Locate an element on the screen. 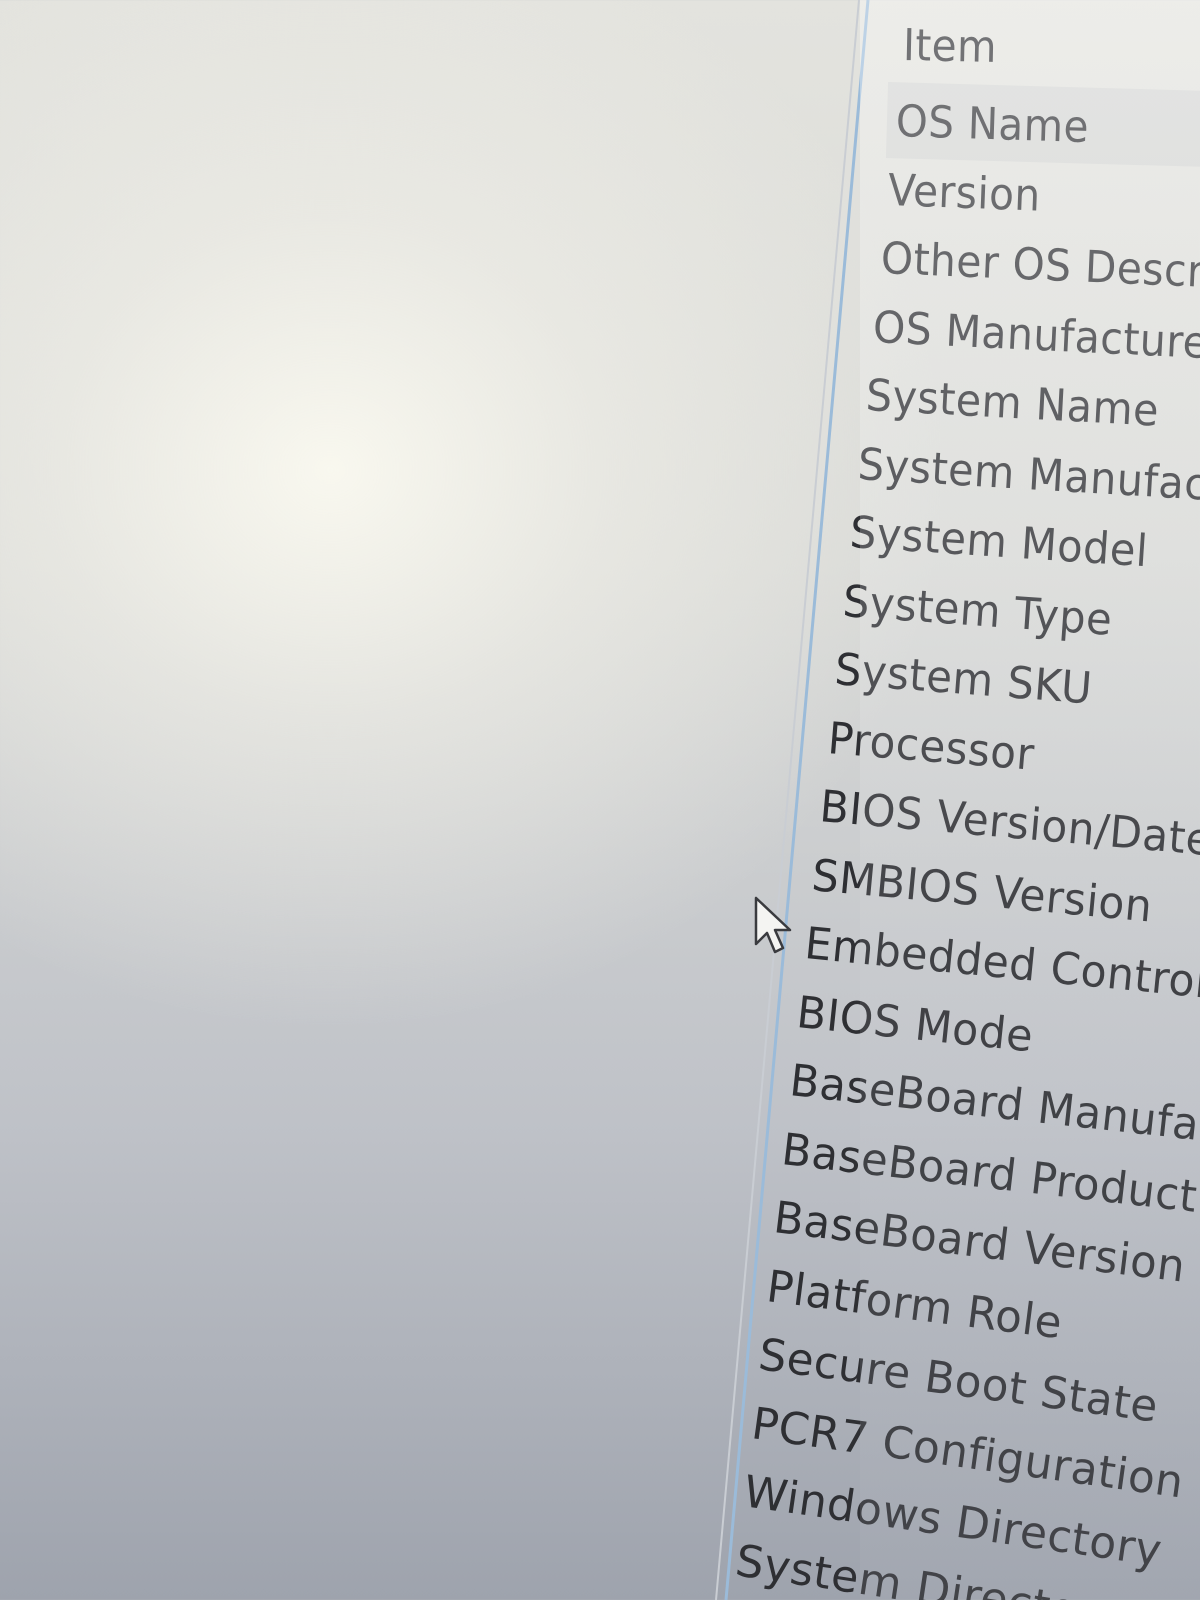 Image resolution: width=1200 pixels, height=1600 pixels. list-item: SMBIOS Version is located at coordinates (982, 891).